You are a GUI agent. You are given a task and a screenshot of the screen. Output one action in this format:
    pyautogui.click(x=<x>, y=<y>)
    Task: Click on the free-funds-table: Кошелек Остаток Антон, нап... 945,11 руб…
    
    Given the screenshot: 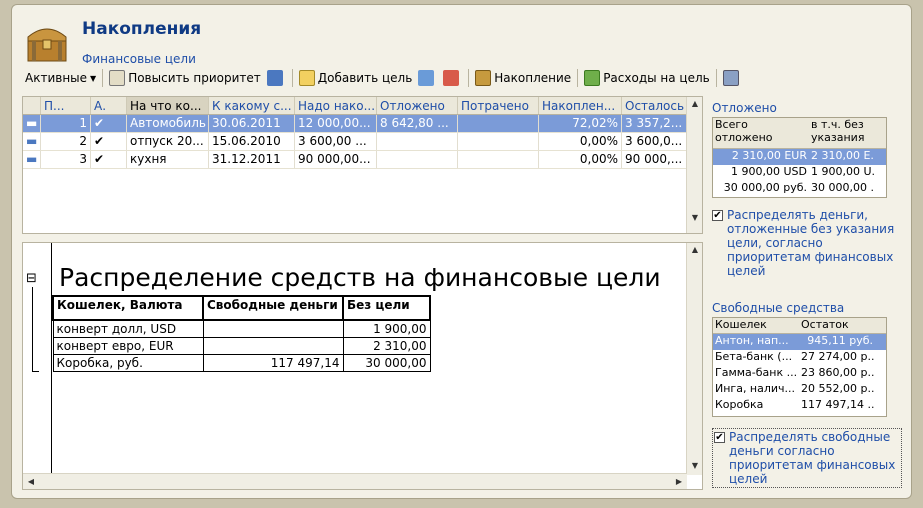 What is the action you would take?
    pyautogui.click(x=799, y=367)
    